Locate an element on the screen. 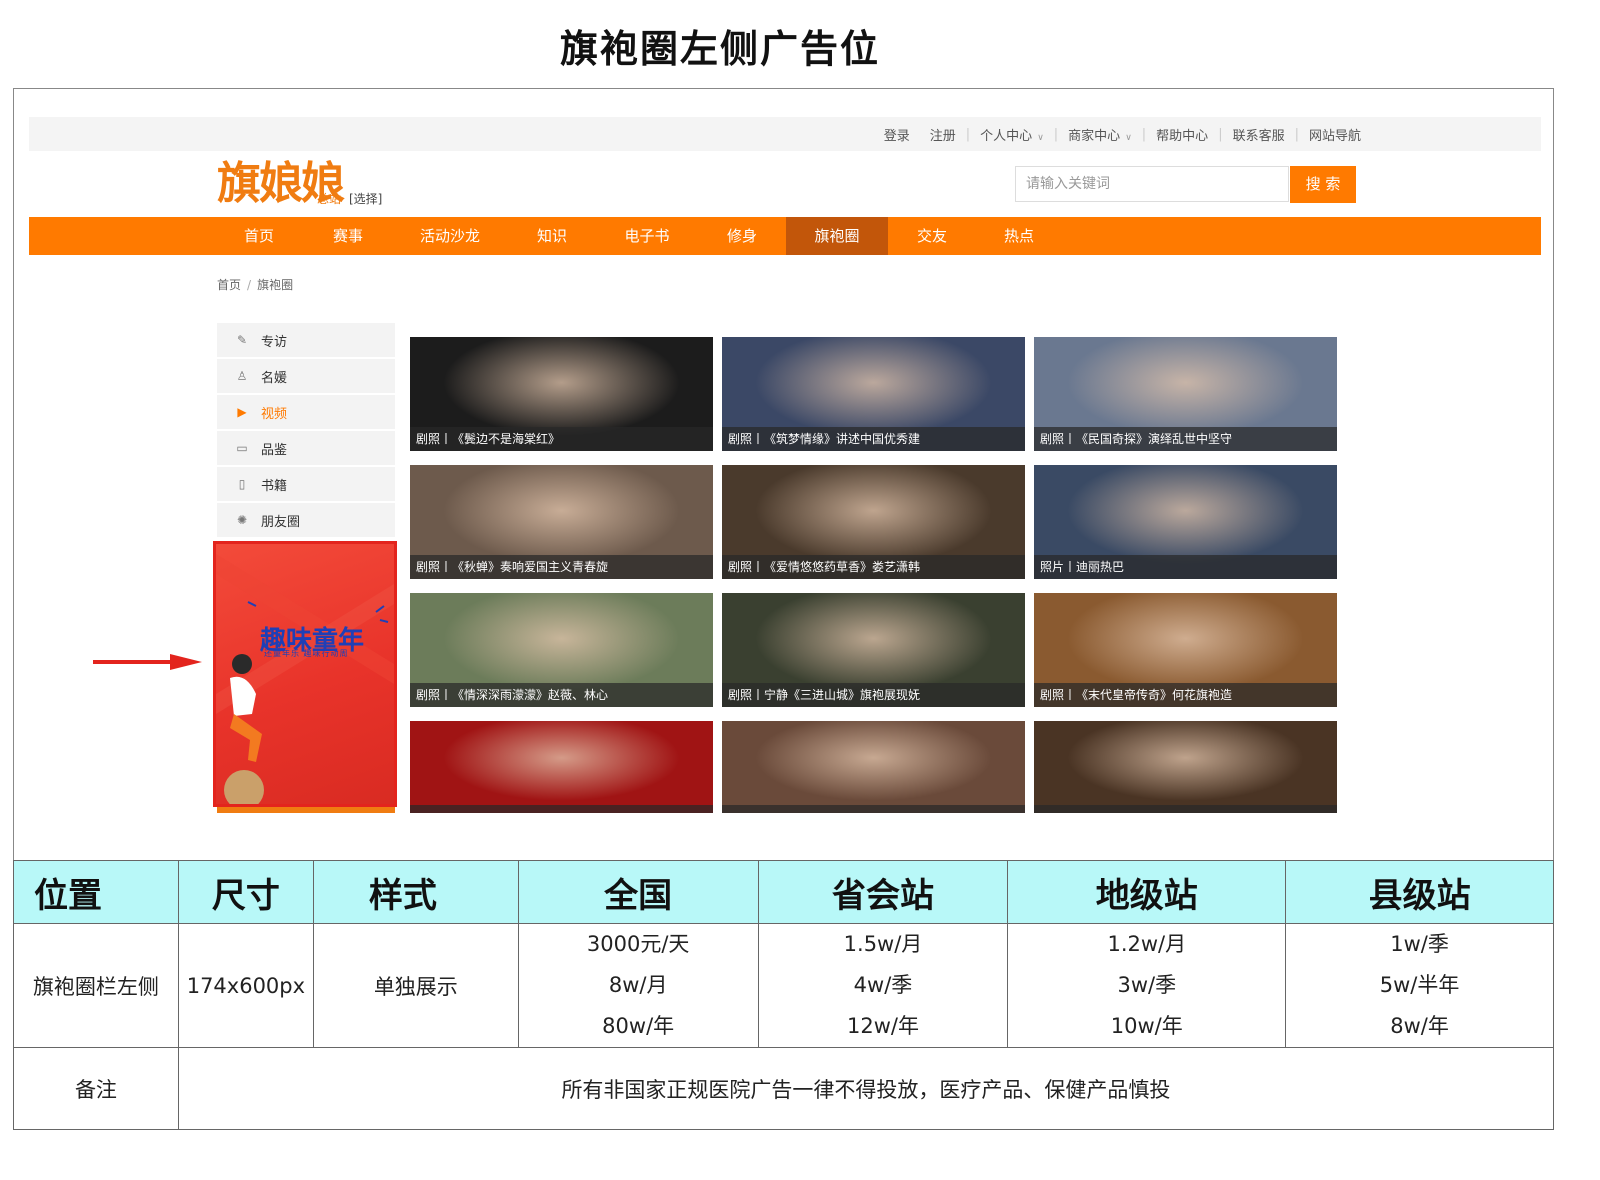 Image resolution: width=1600 pixels, height=1180 pixels. top-links: 登录 注册 | 个人中心 ∨ | 商家中心 ∨ | 帮助中心 | 联系客服 | 网站导航 is located at coordinates (1122, 134).